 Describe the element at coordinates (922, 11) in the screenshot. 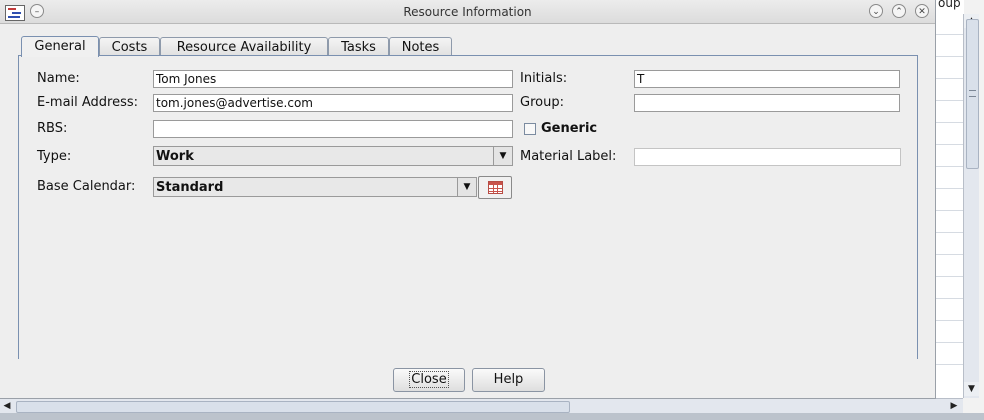

I see `close-icon: ✕` at that location.